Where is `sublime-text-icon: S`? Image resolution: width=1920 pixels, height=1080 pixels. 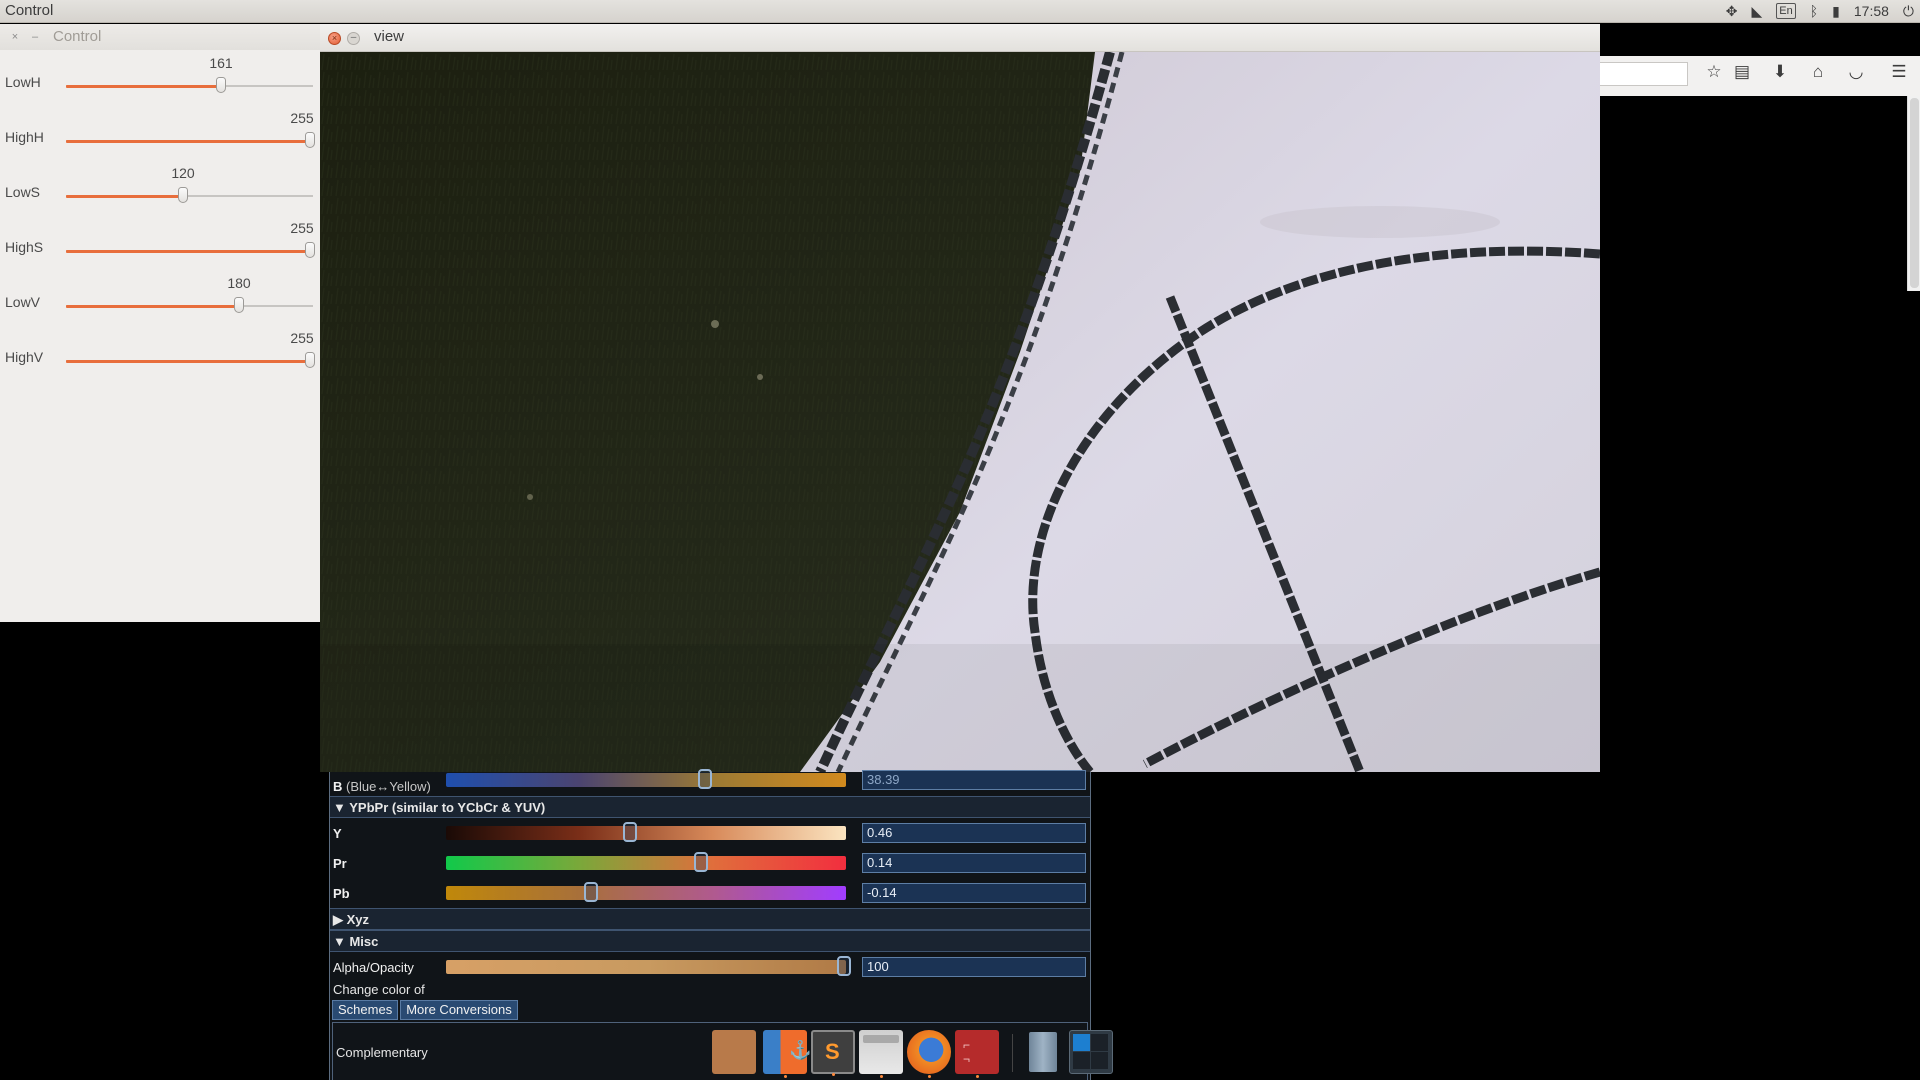
sublime-text-icon: S is located at coordinates (833, 1053).